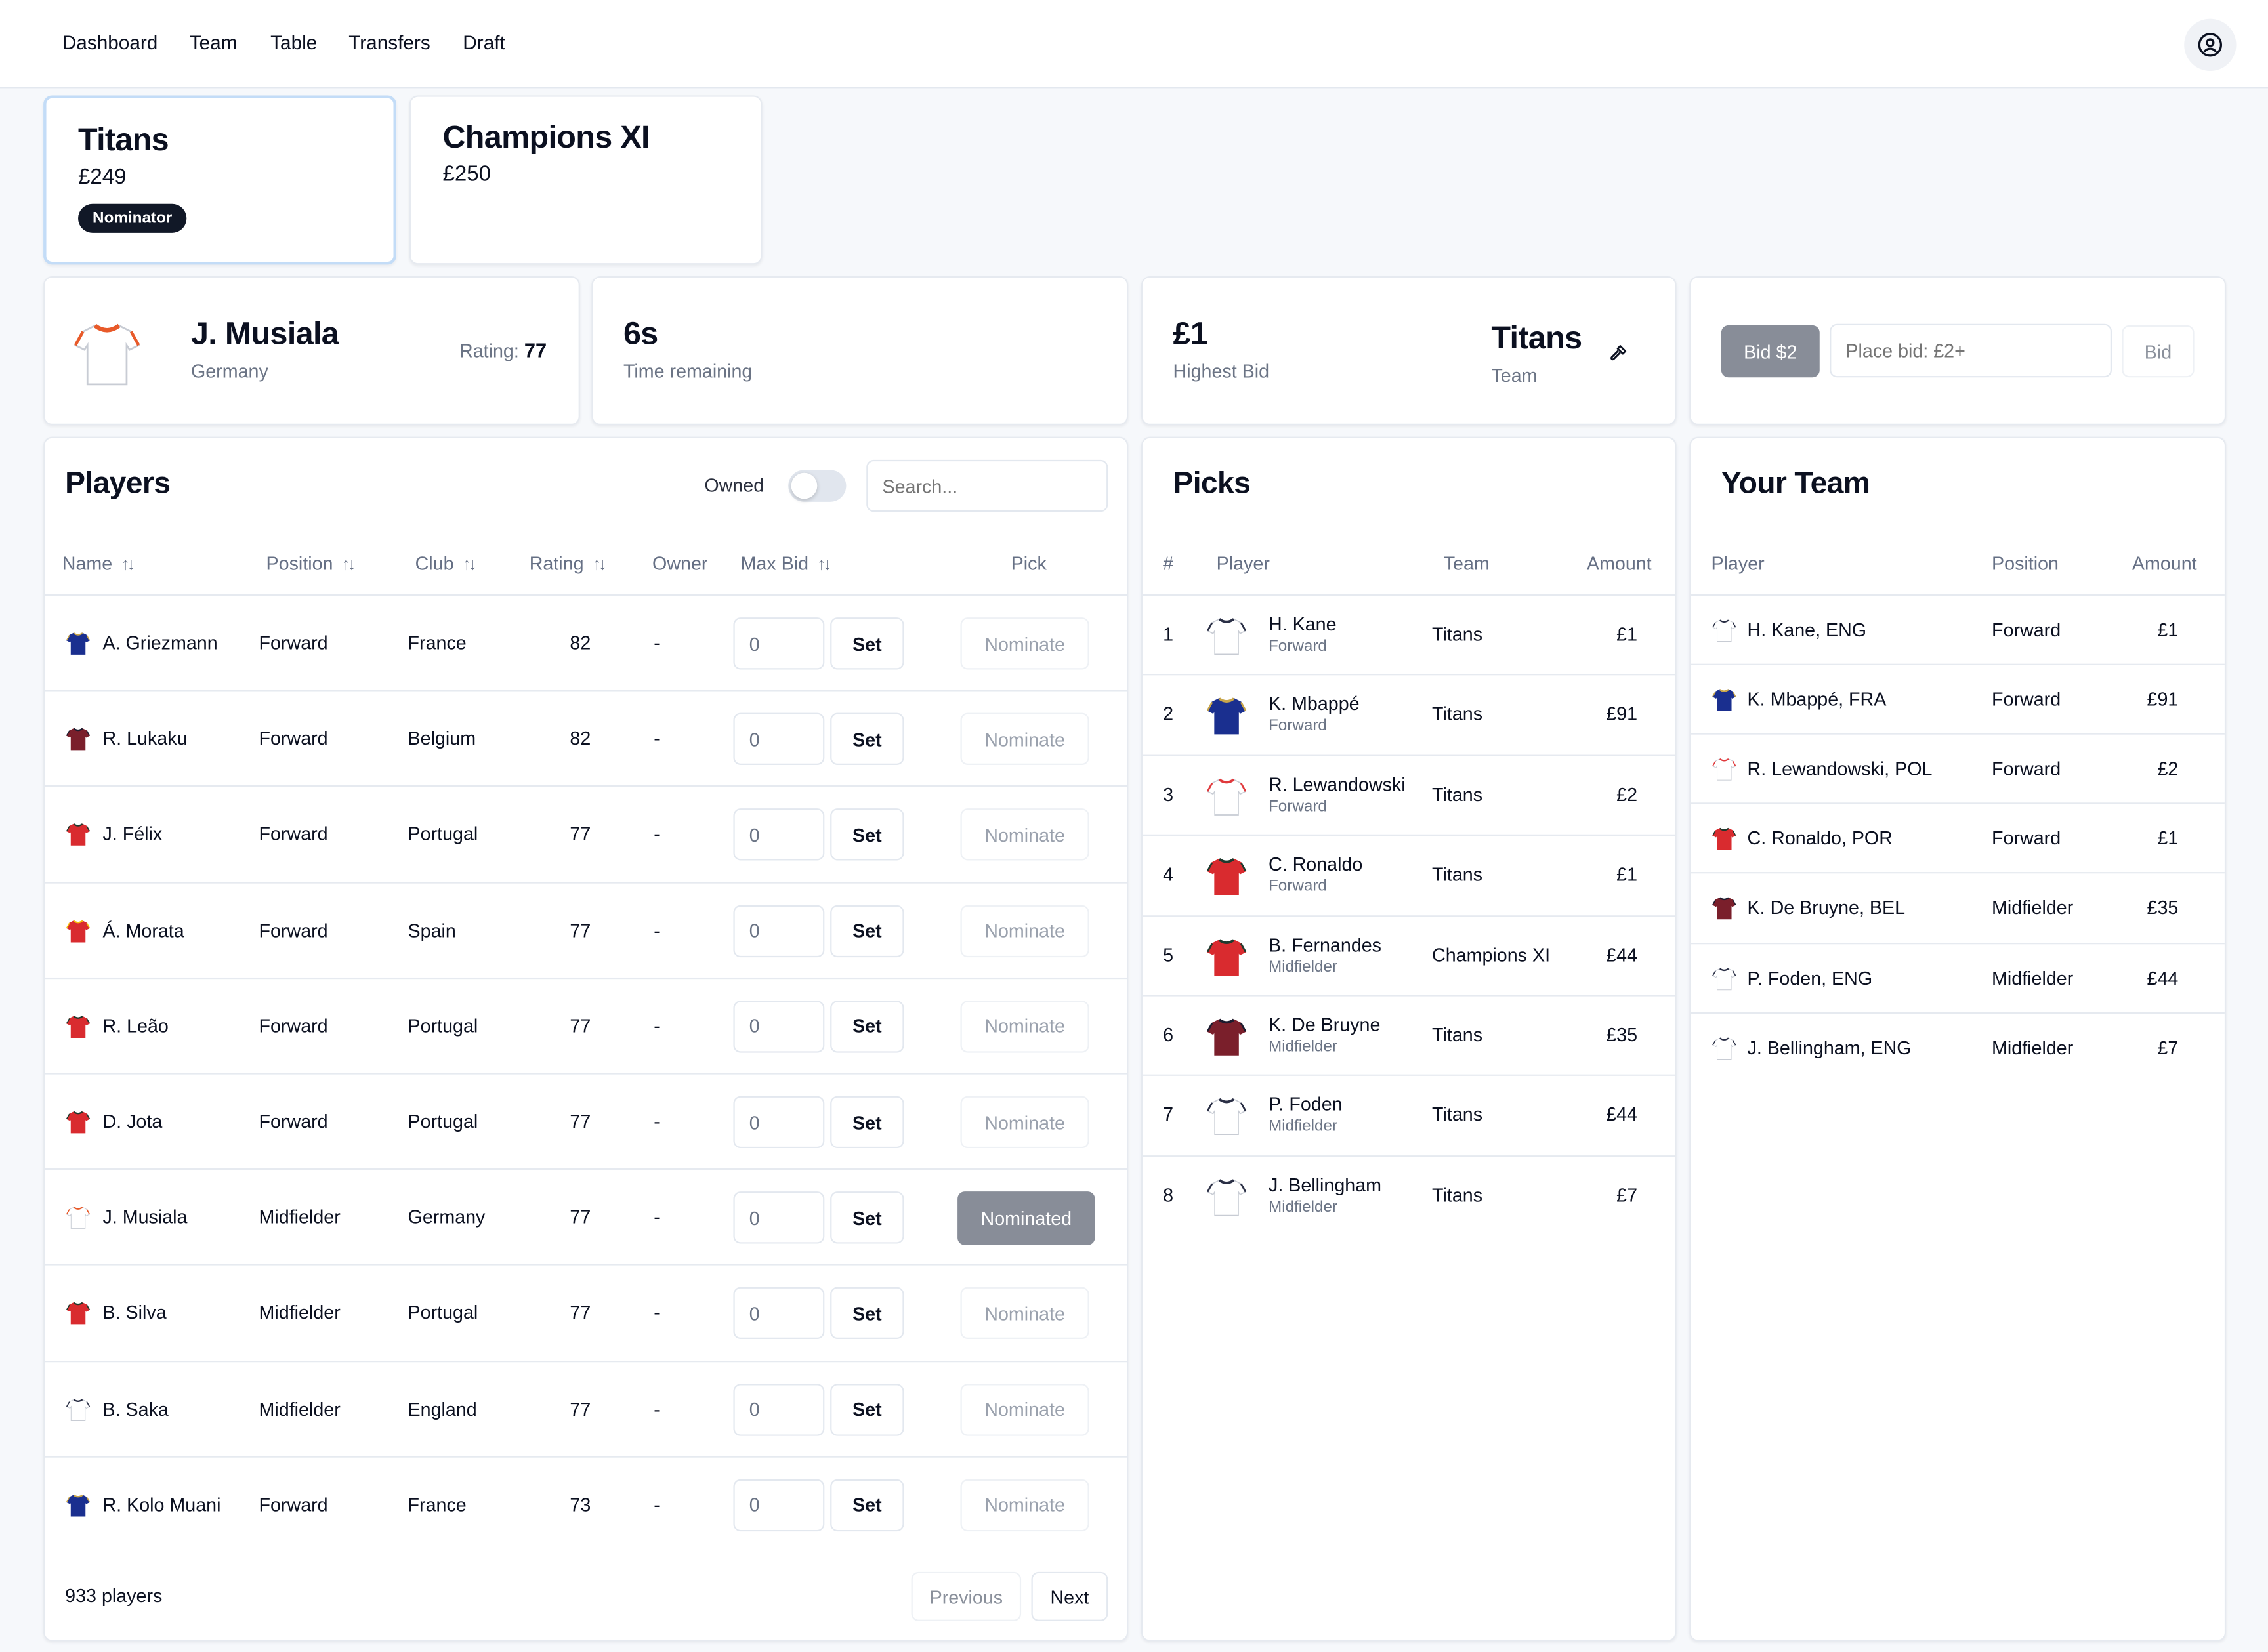  What do you see at coordinates (580, 1505) in the screenshot?
I see `player-rating: 73` at bounding box center [580, 1505].